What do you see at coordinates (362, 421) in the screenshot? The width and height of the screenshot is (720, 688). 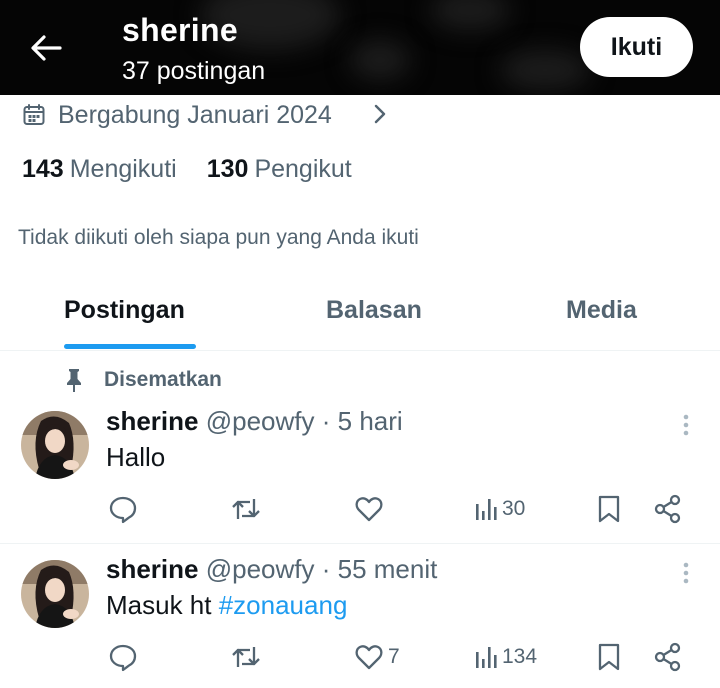 I see `post-timestamp: · 5 hari` at bounding box center [362, 421].